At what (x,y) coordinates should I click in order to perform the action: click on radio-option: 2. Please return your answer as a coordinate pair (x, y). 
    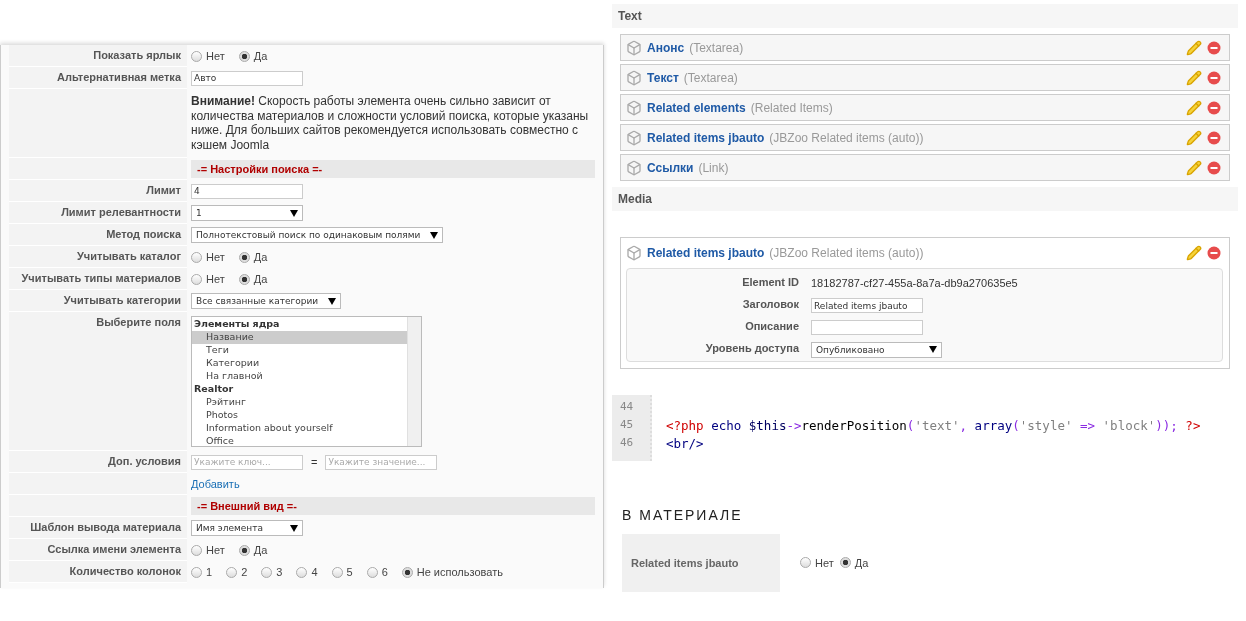
    Looking at the image, I should click on (237, 572).